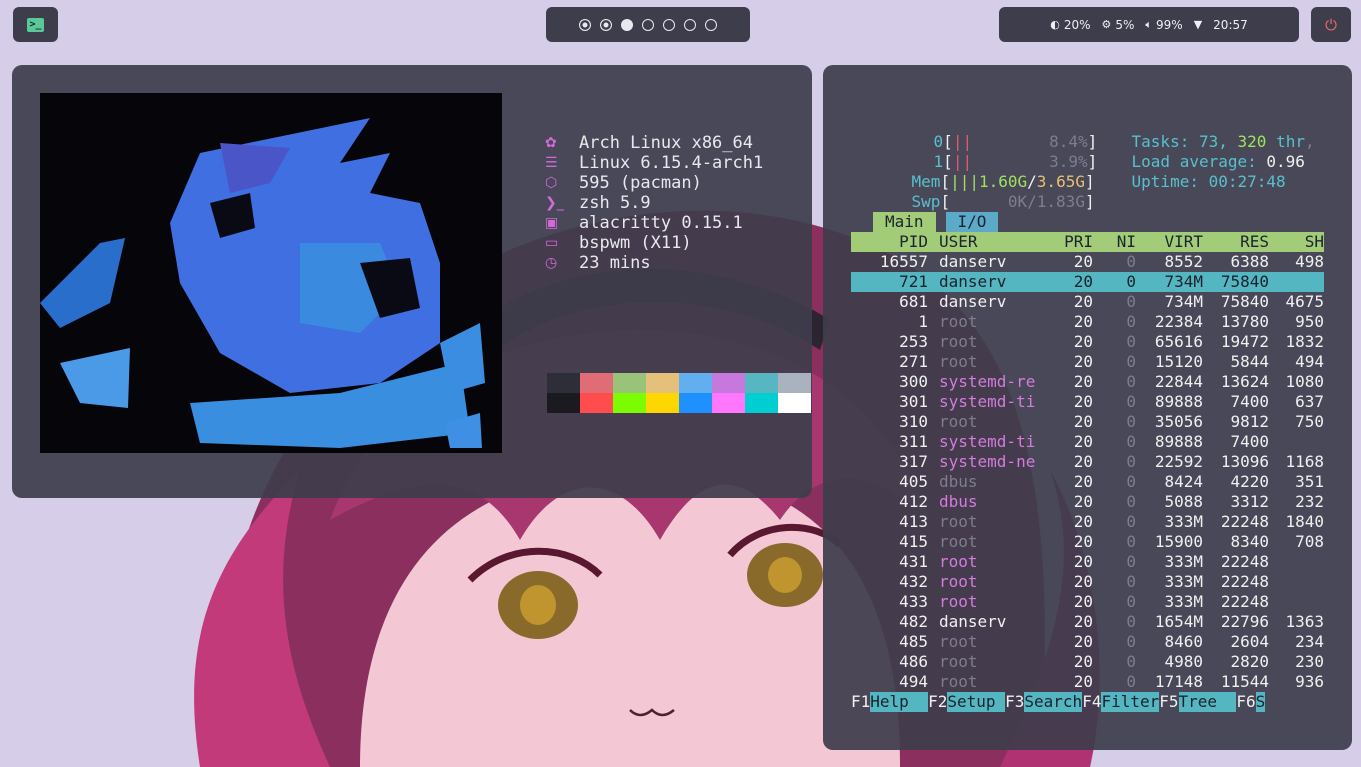  Describe the element at coordinates (1077, 24) in the screenshot. I see `brightness-value: 20%` at that location.